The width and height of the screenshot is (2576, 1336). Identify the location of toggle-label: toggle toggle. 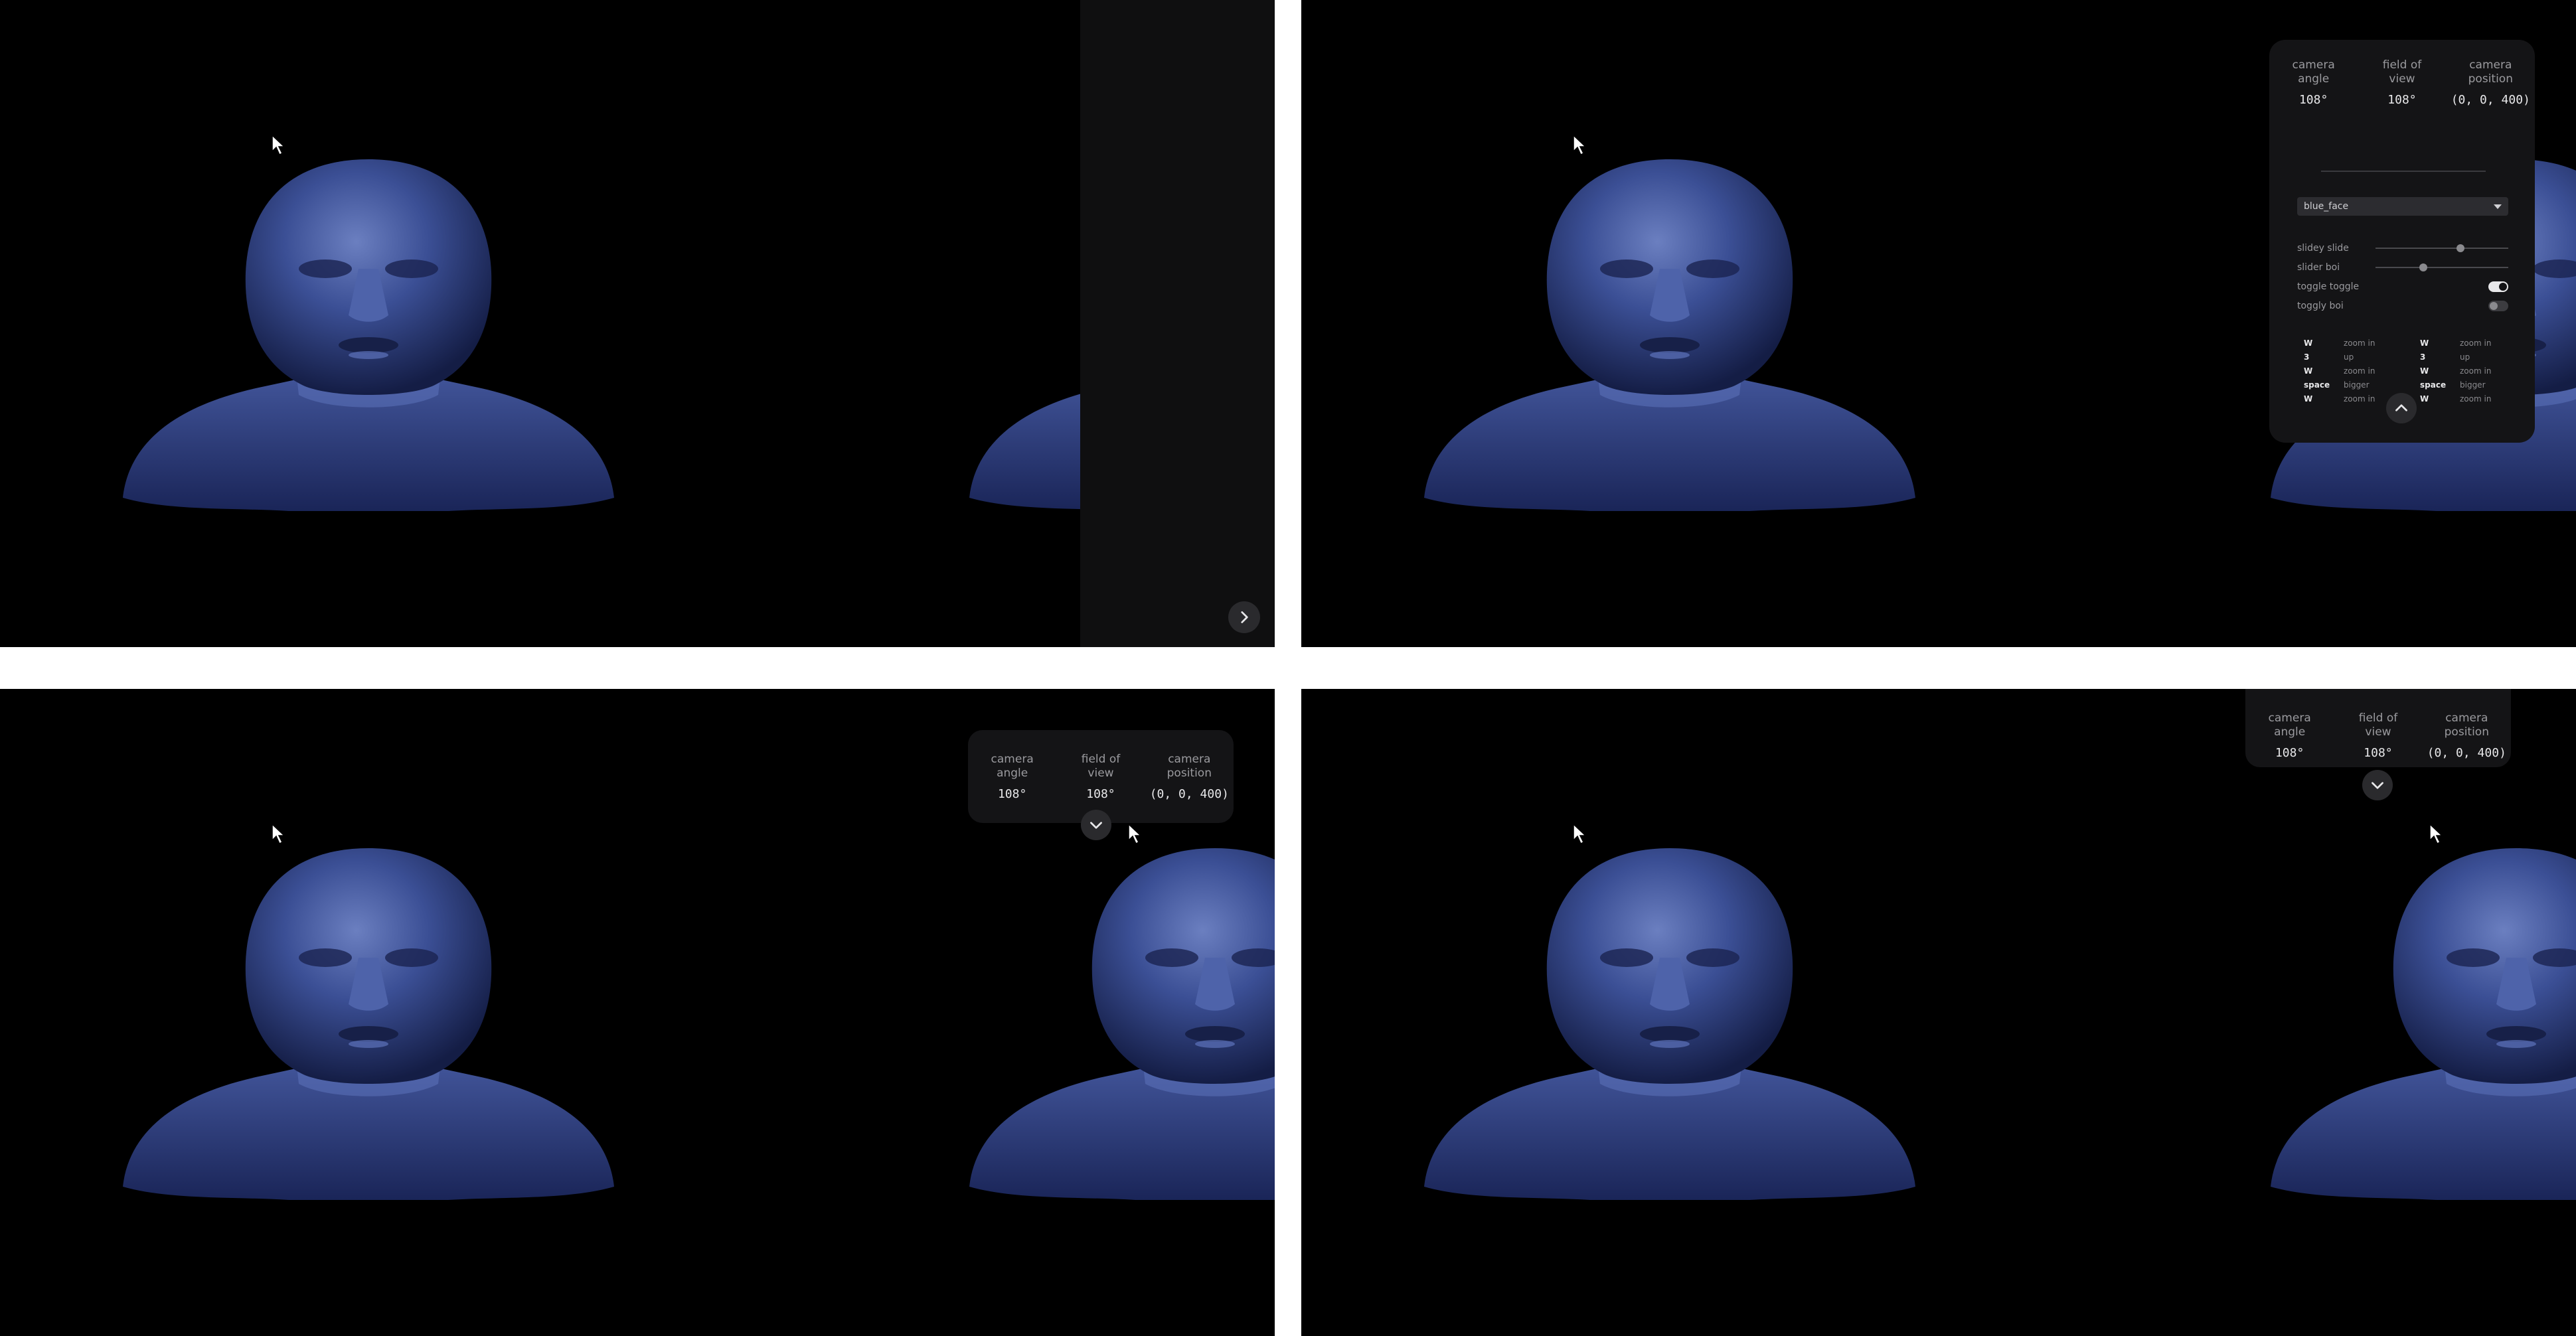
(2328, 286).